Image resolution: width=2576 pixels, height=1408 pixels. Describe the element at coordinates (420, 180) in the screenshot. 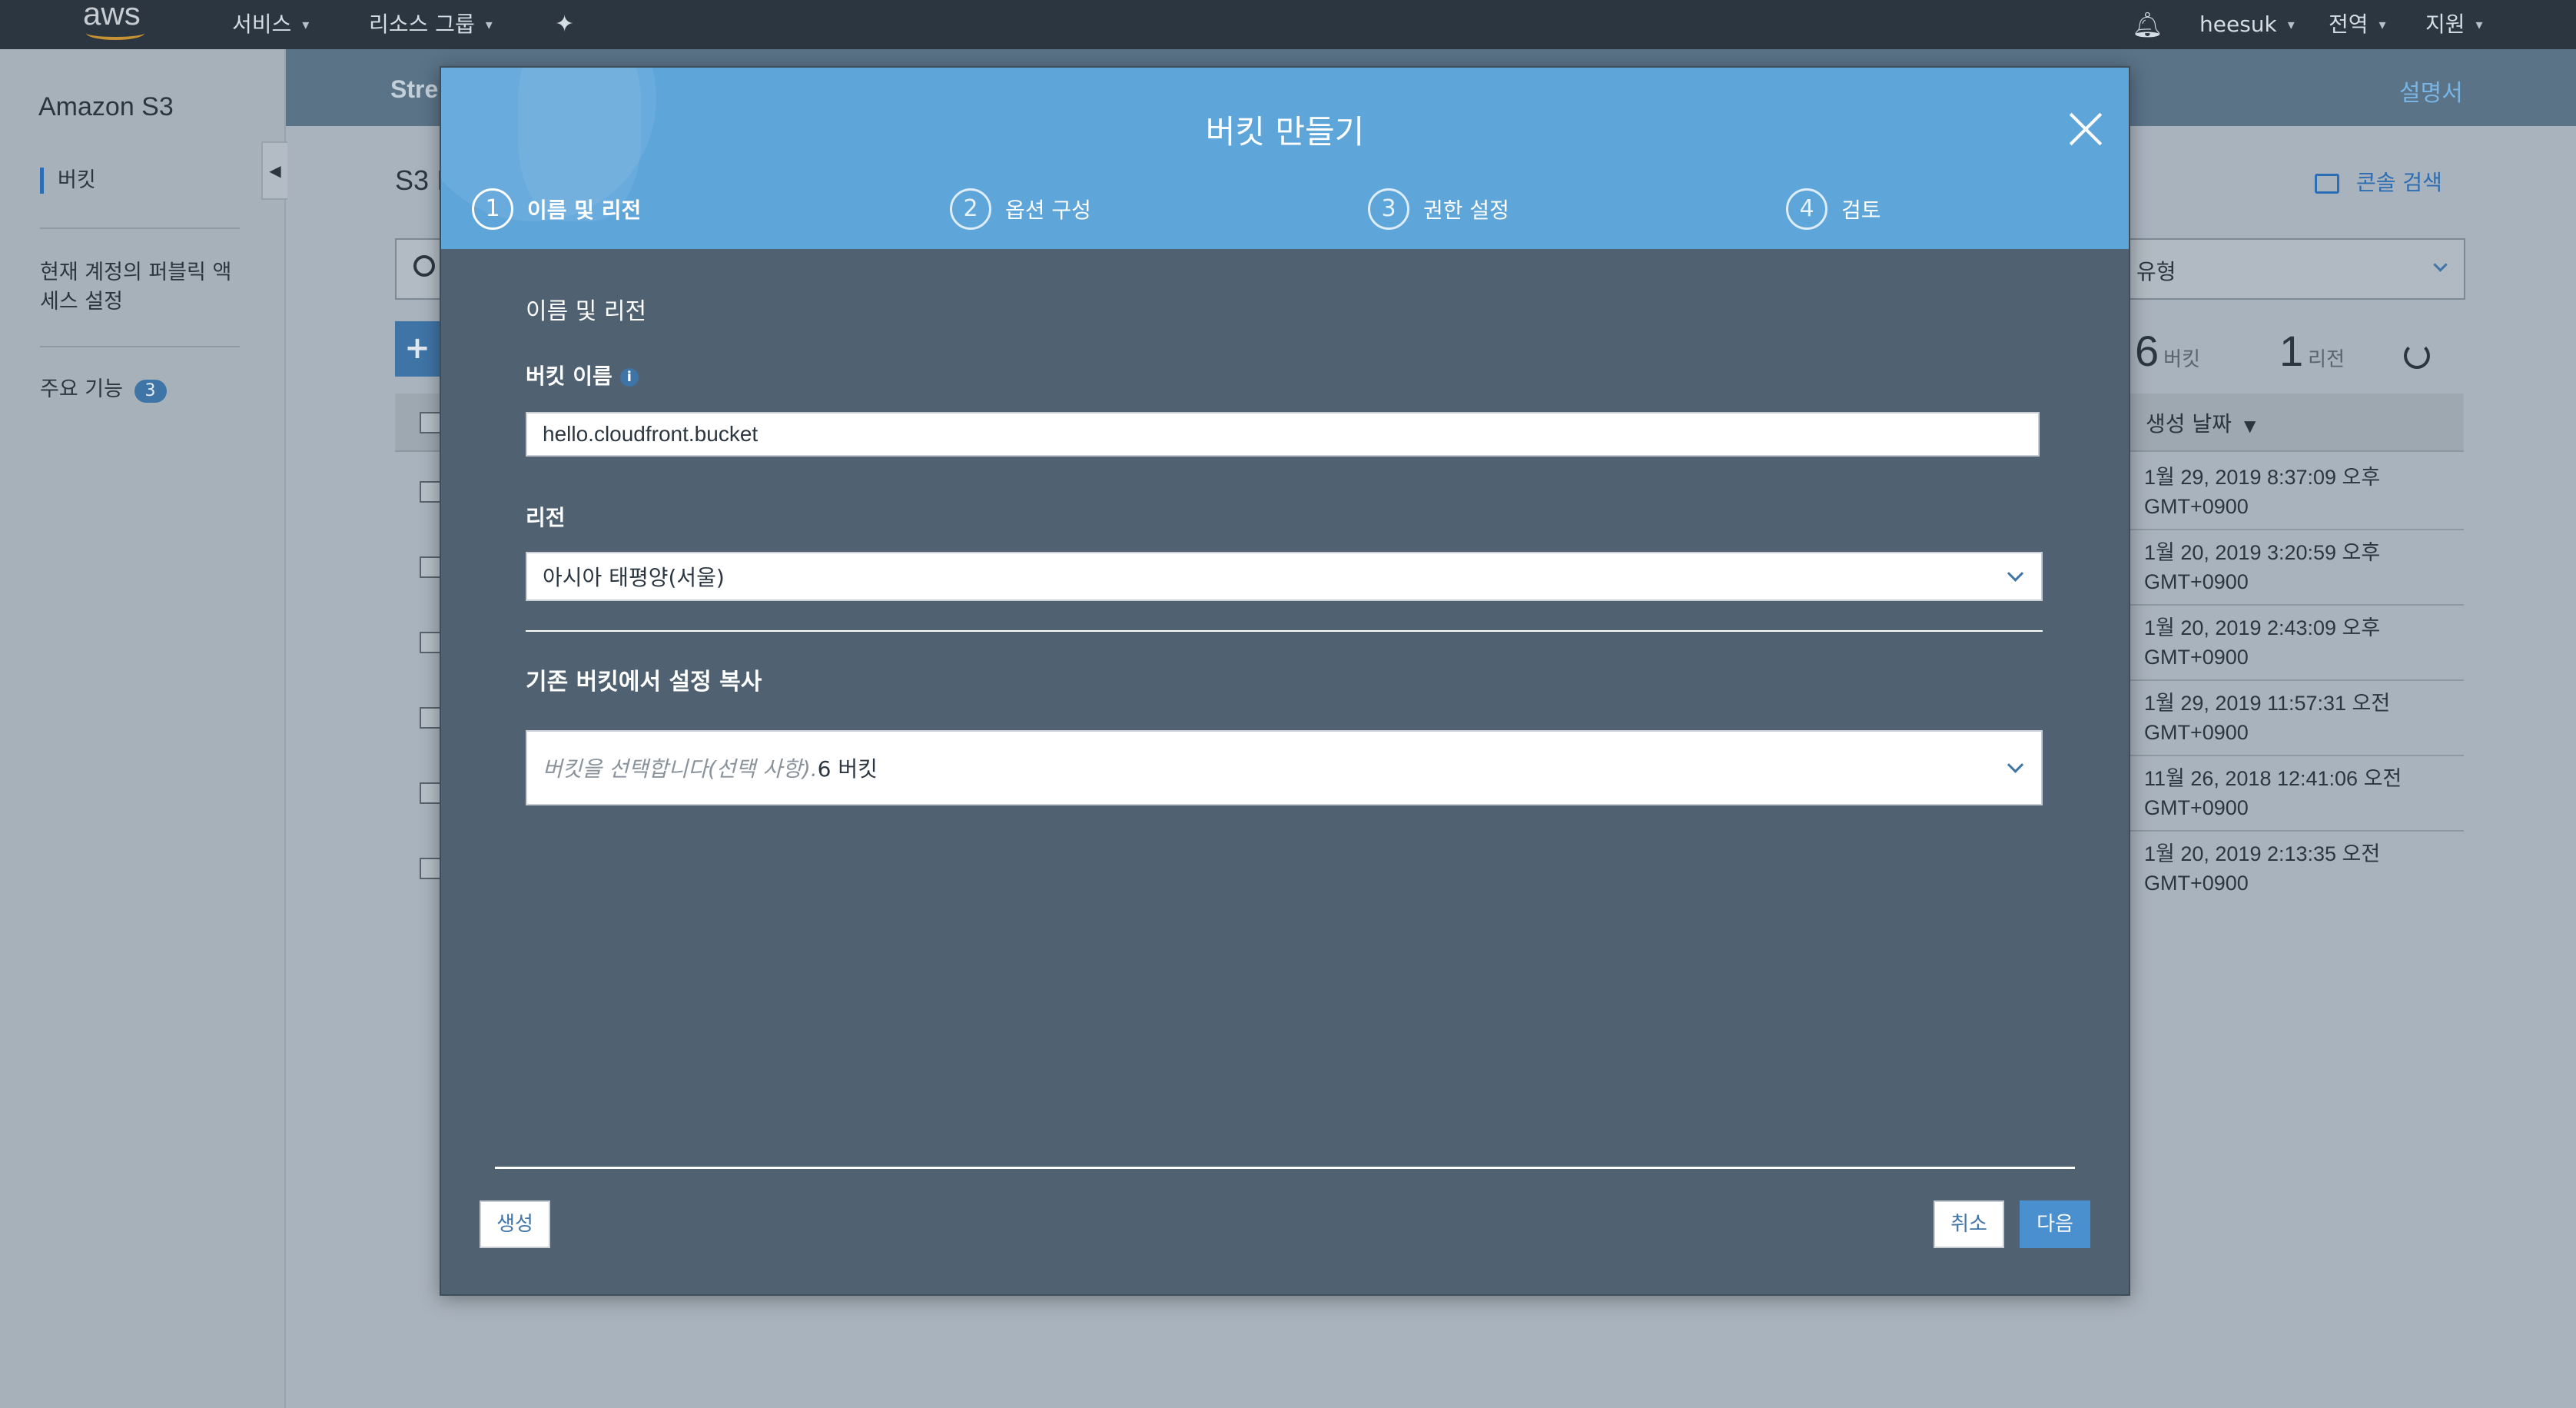

I see `page-title: S3 I` at that location.